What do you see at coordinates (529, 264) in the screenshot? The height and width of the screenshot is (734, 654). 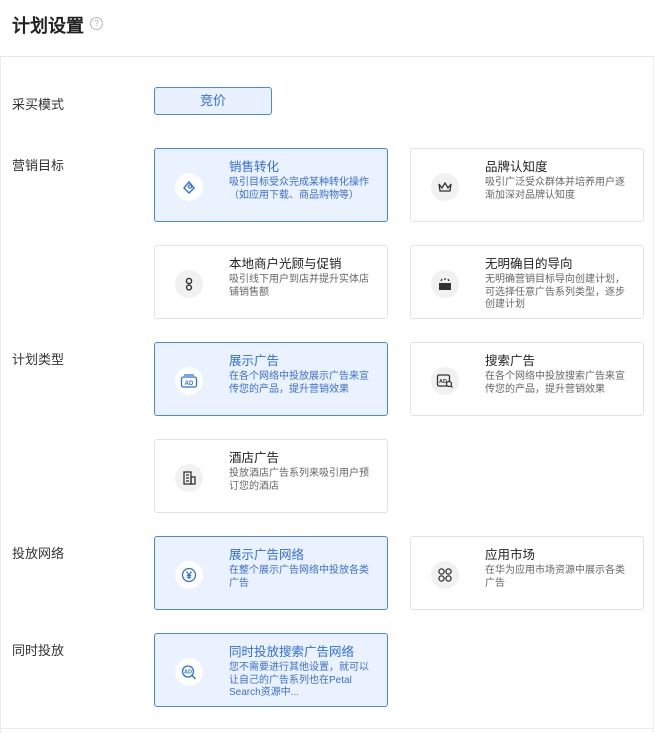 I see `card-title: 无明确目的导向` at bounding box center [529, 264].